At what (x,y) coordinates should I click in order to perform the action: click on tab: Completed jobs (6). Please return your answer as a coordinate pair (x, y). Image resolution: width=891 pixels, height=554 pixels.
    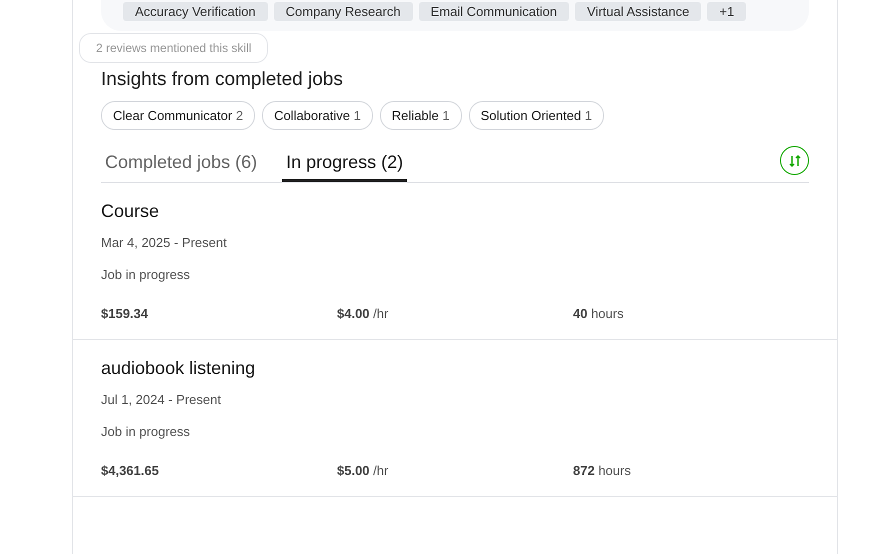
    Looking at the image, I should click on (181, 164).